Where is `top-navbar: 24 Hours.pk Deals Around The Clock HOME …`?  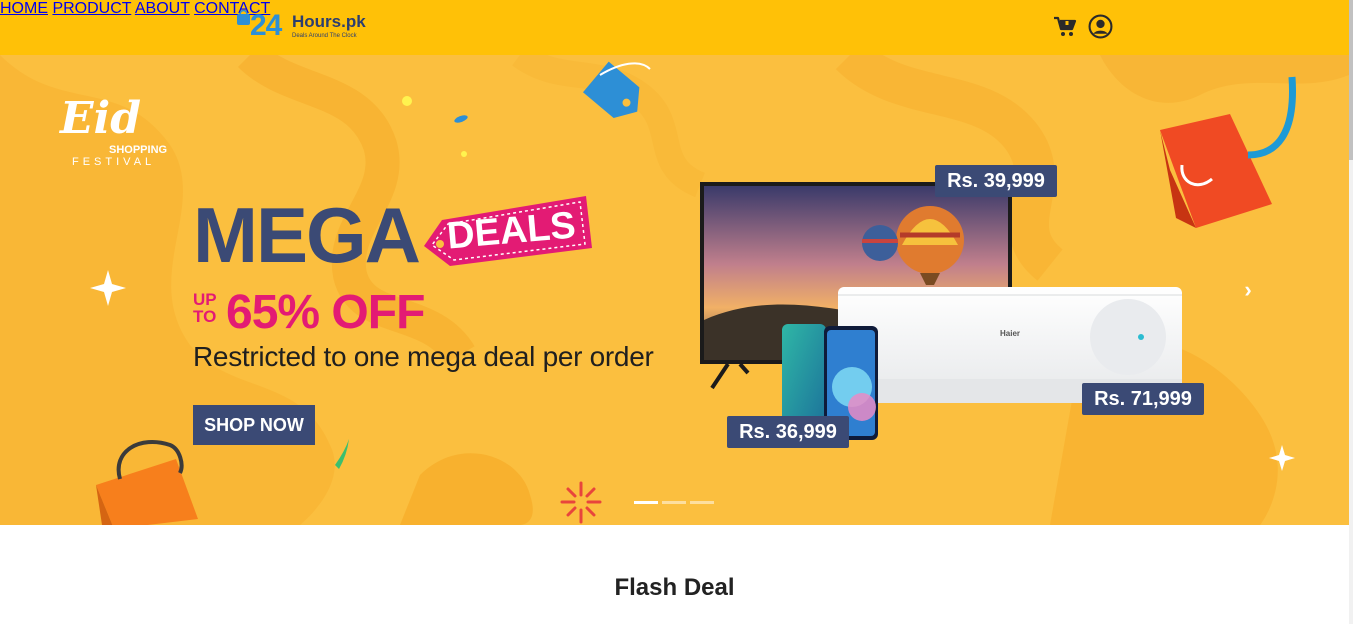
top-navbar: 24 Hours.pk Deals Around The Clock HOME … is located at coordinates (674, 27).